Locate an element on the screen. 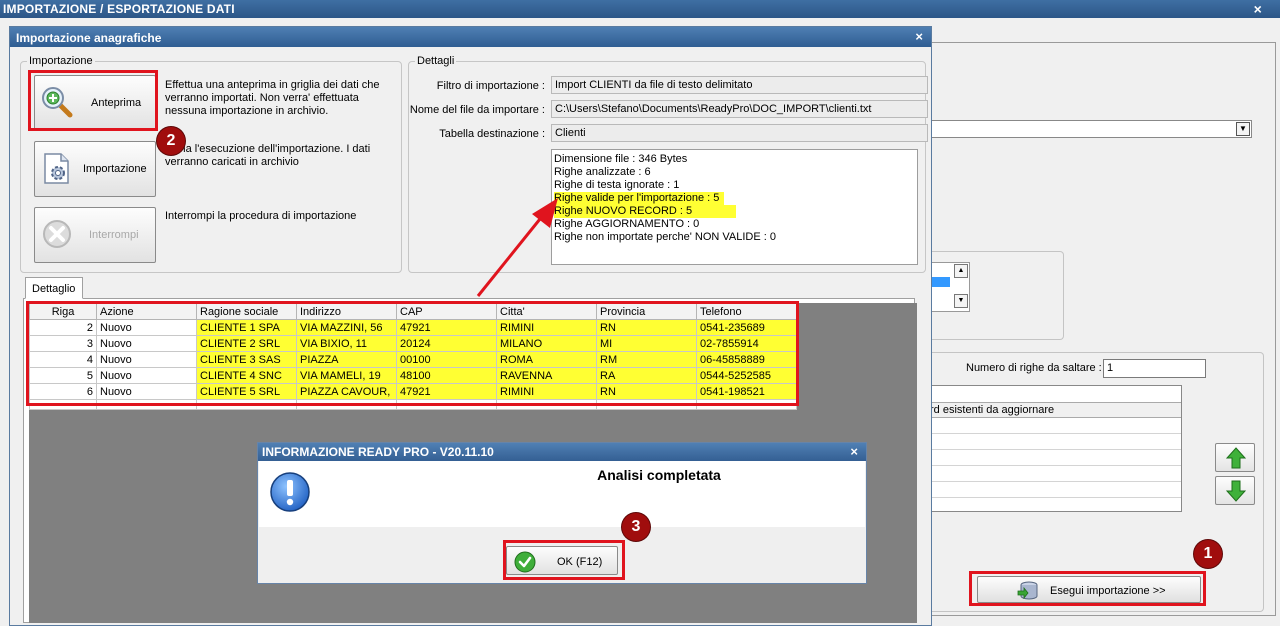 The height and width of the screenshot is (626, 1280). annotation-box-preview is located at coordinates (93, 100).